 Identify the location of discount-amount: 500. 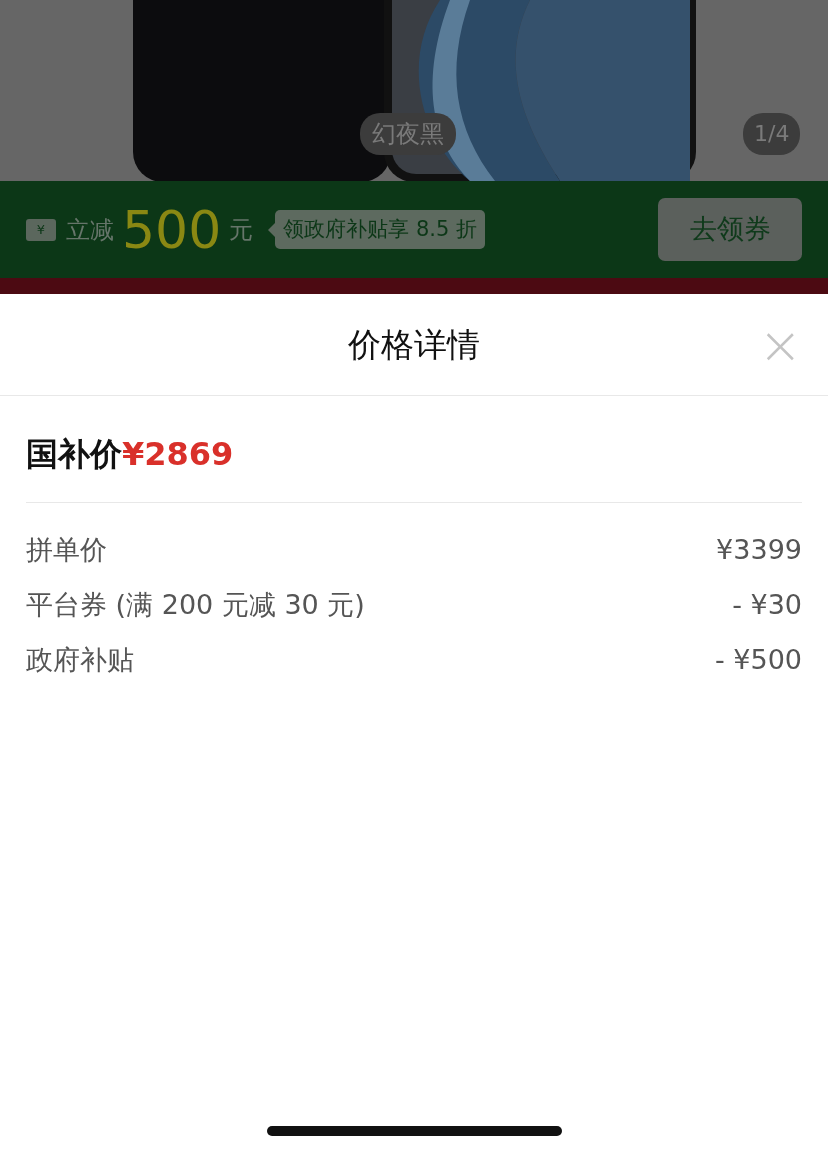
(172, 229).